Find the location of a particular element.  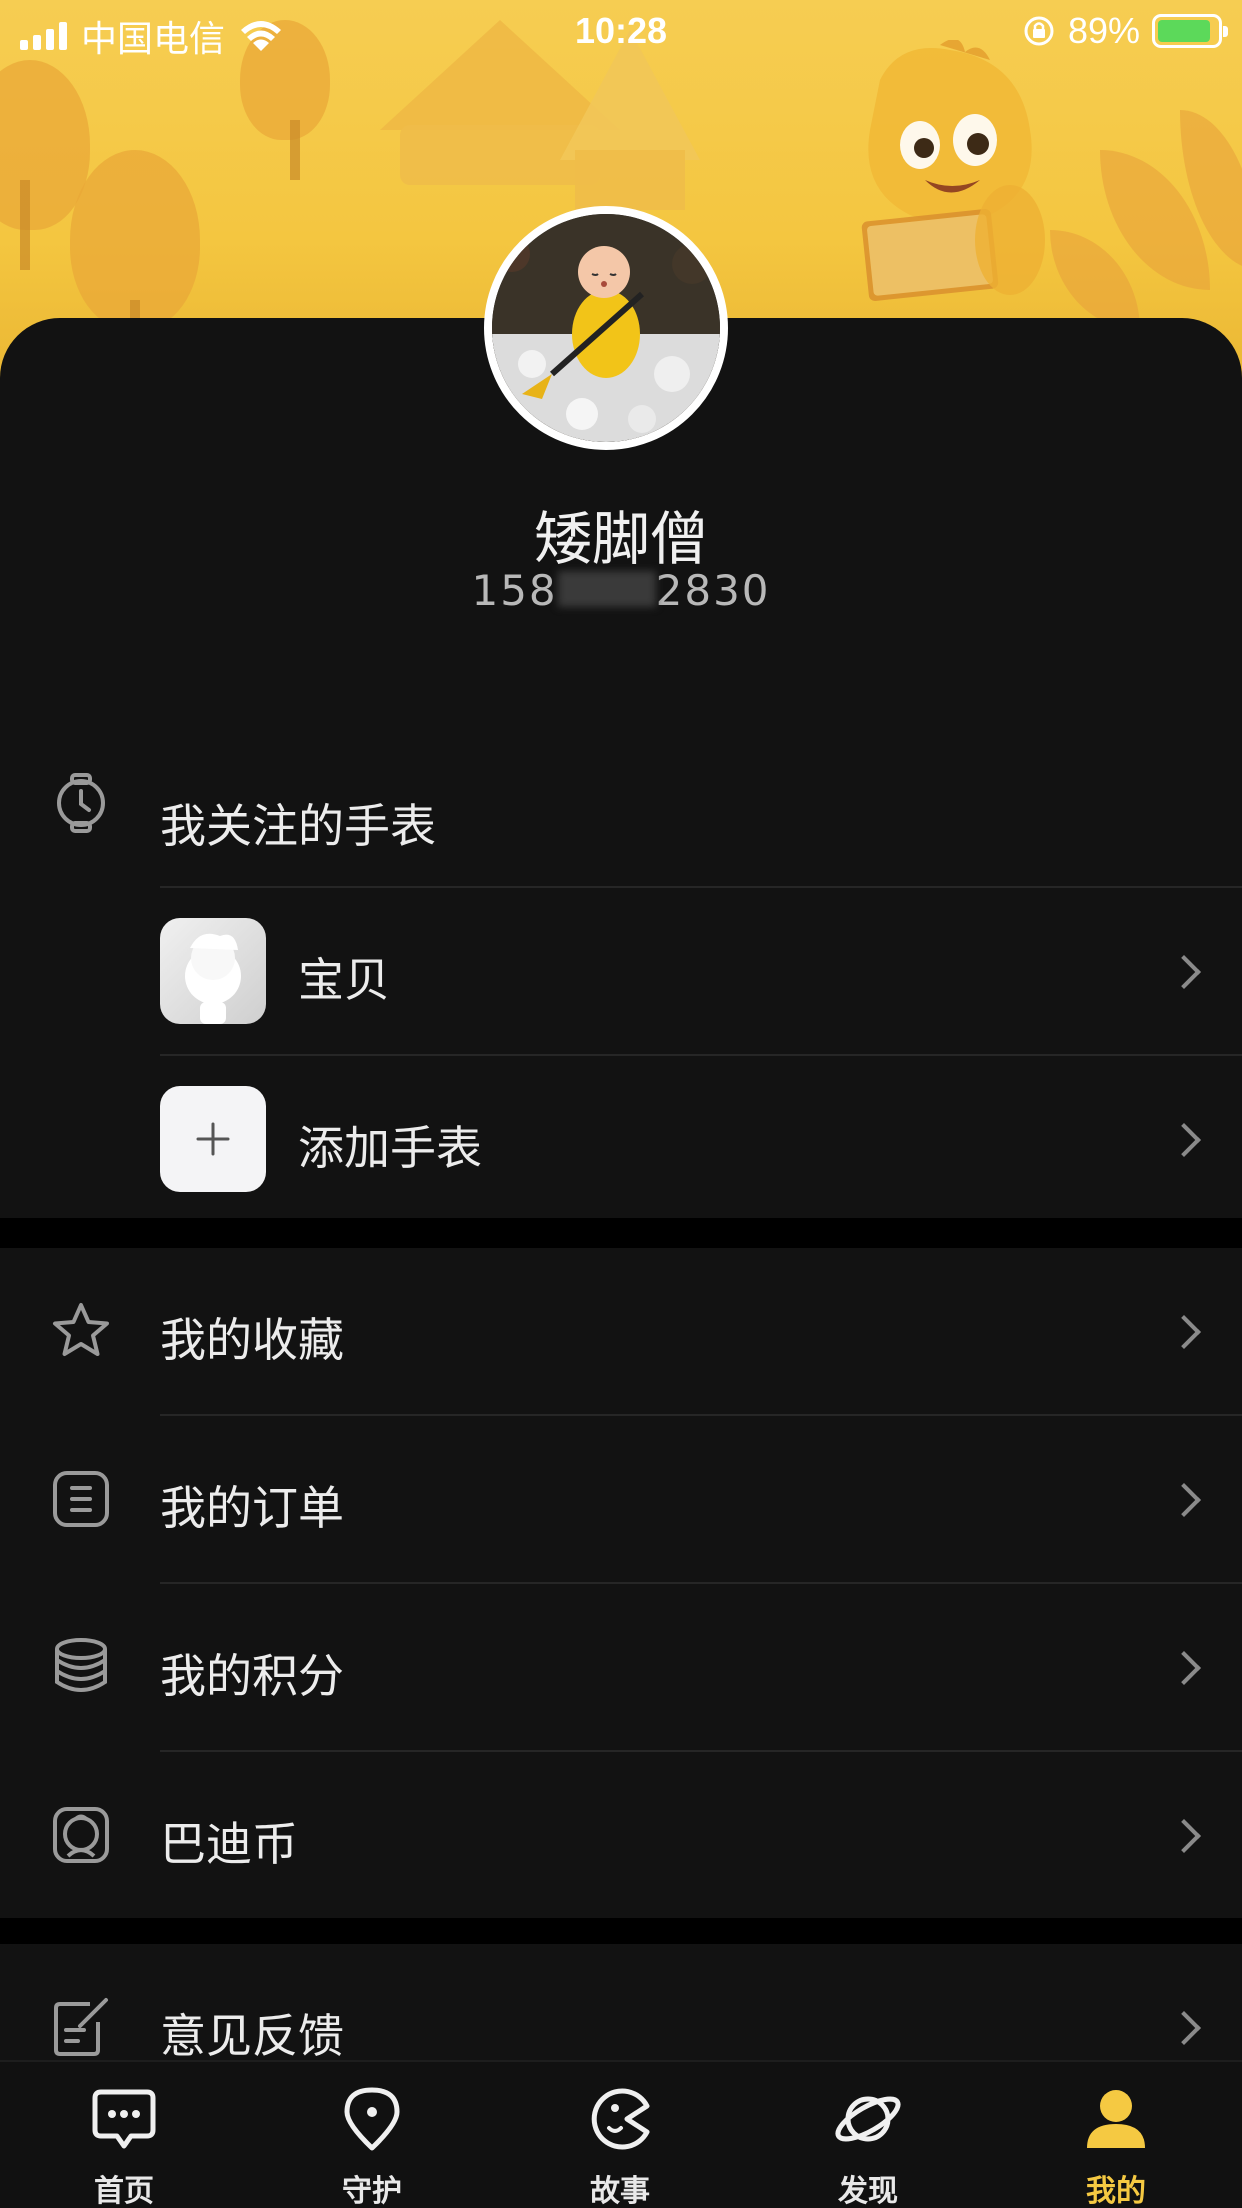

watch-section-title: 我关注的手表 is located at coordinates (298, 826).